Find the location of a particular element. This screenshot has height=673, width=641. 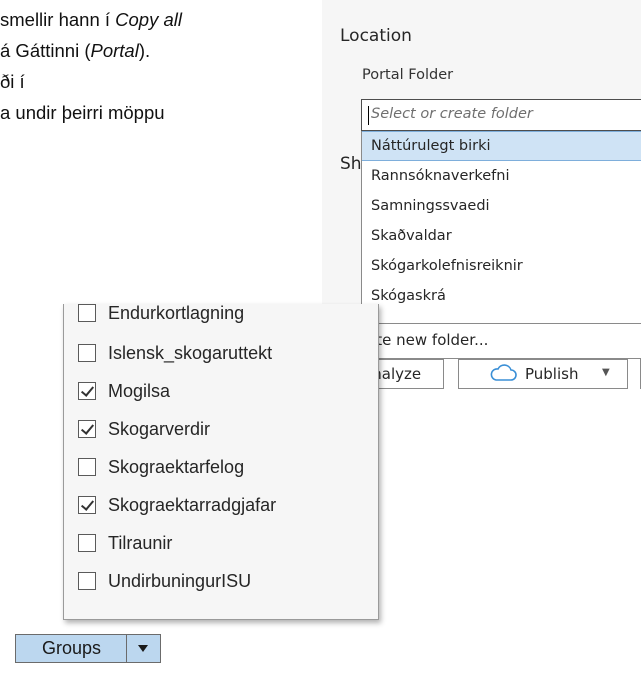

groups-split-button: Groups is located at coordinates (88, 648).